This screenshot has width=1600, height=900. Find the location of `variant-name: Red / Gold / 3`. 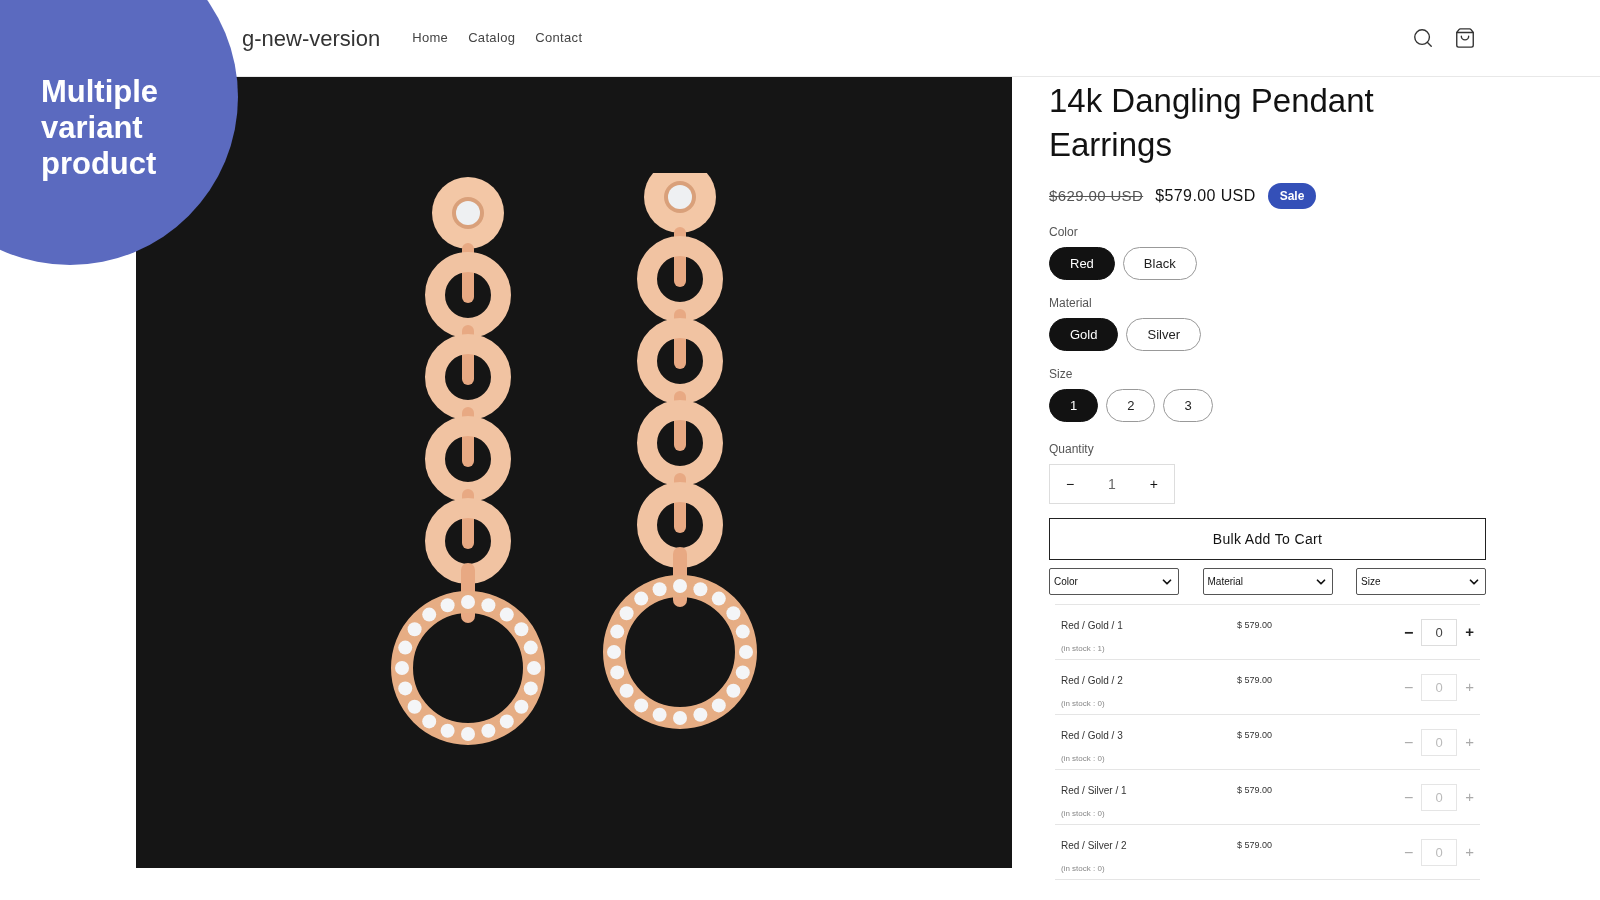

variant-name: Red / Gold / 3 is located at coordinates (1092, 736).